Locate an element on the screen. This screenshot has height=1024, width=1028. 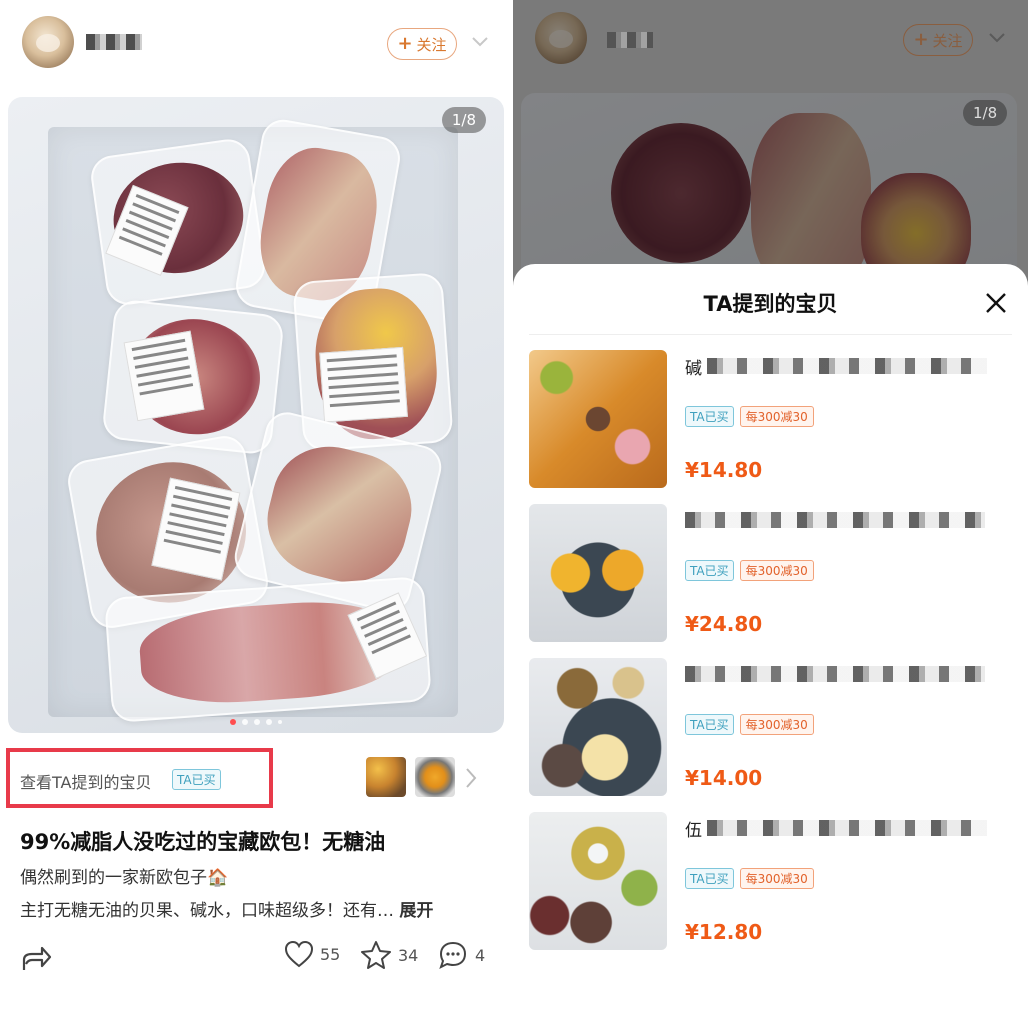
note-body-line2: 主打无糖无油的贝果、碱水，口味超级多！还有… 展开 is located at coordinates (226, 908).